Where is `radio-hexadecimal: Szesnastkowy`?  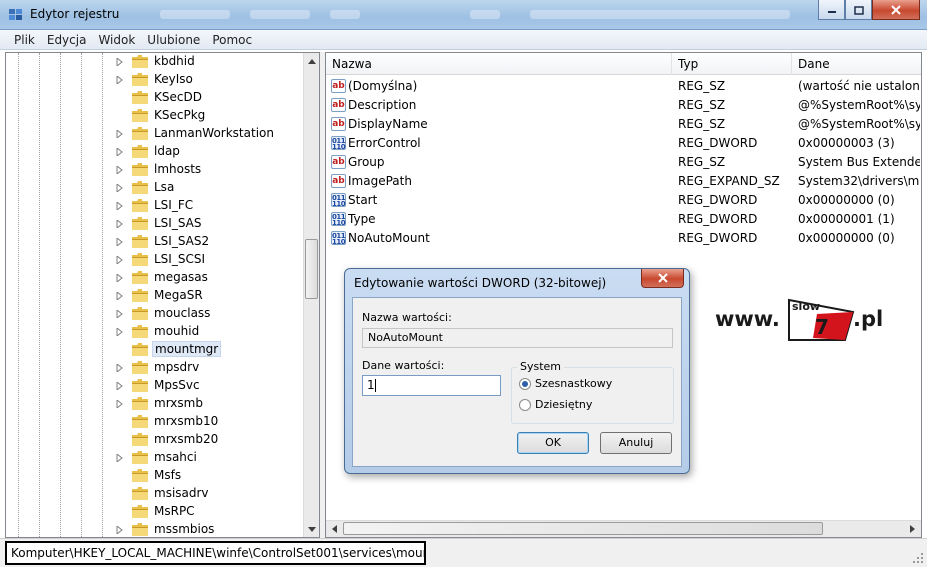 radio-hexadecimal: Szesnastkowy is located at coordinates (565, 383).